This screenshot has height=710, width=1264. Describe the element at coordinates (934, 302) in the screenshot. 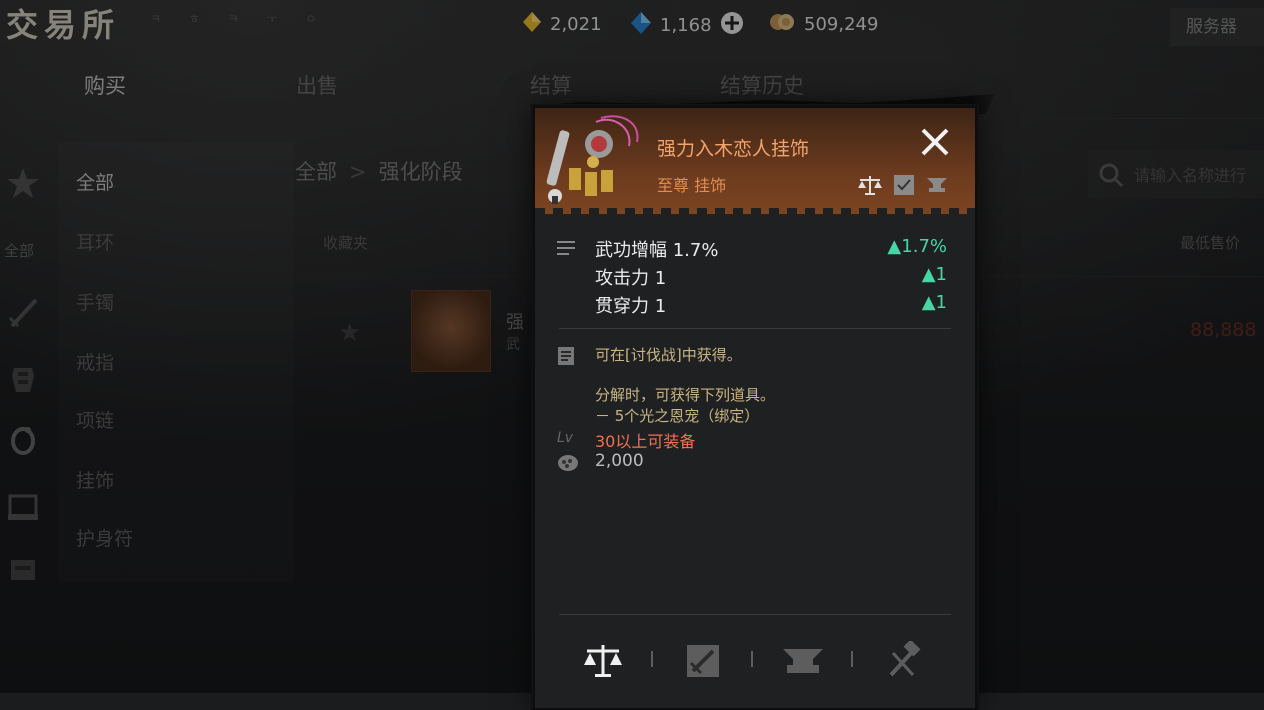

I see `stat-3-delta: ▲1` at that location.